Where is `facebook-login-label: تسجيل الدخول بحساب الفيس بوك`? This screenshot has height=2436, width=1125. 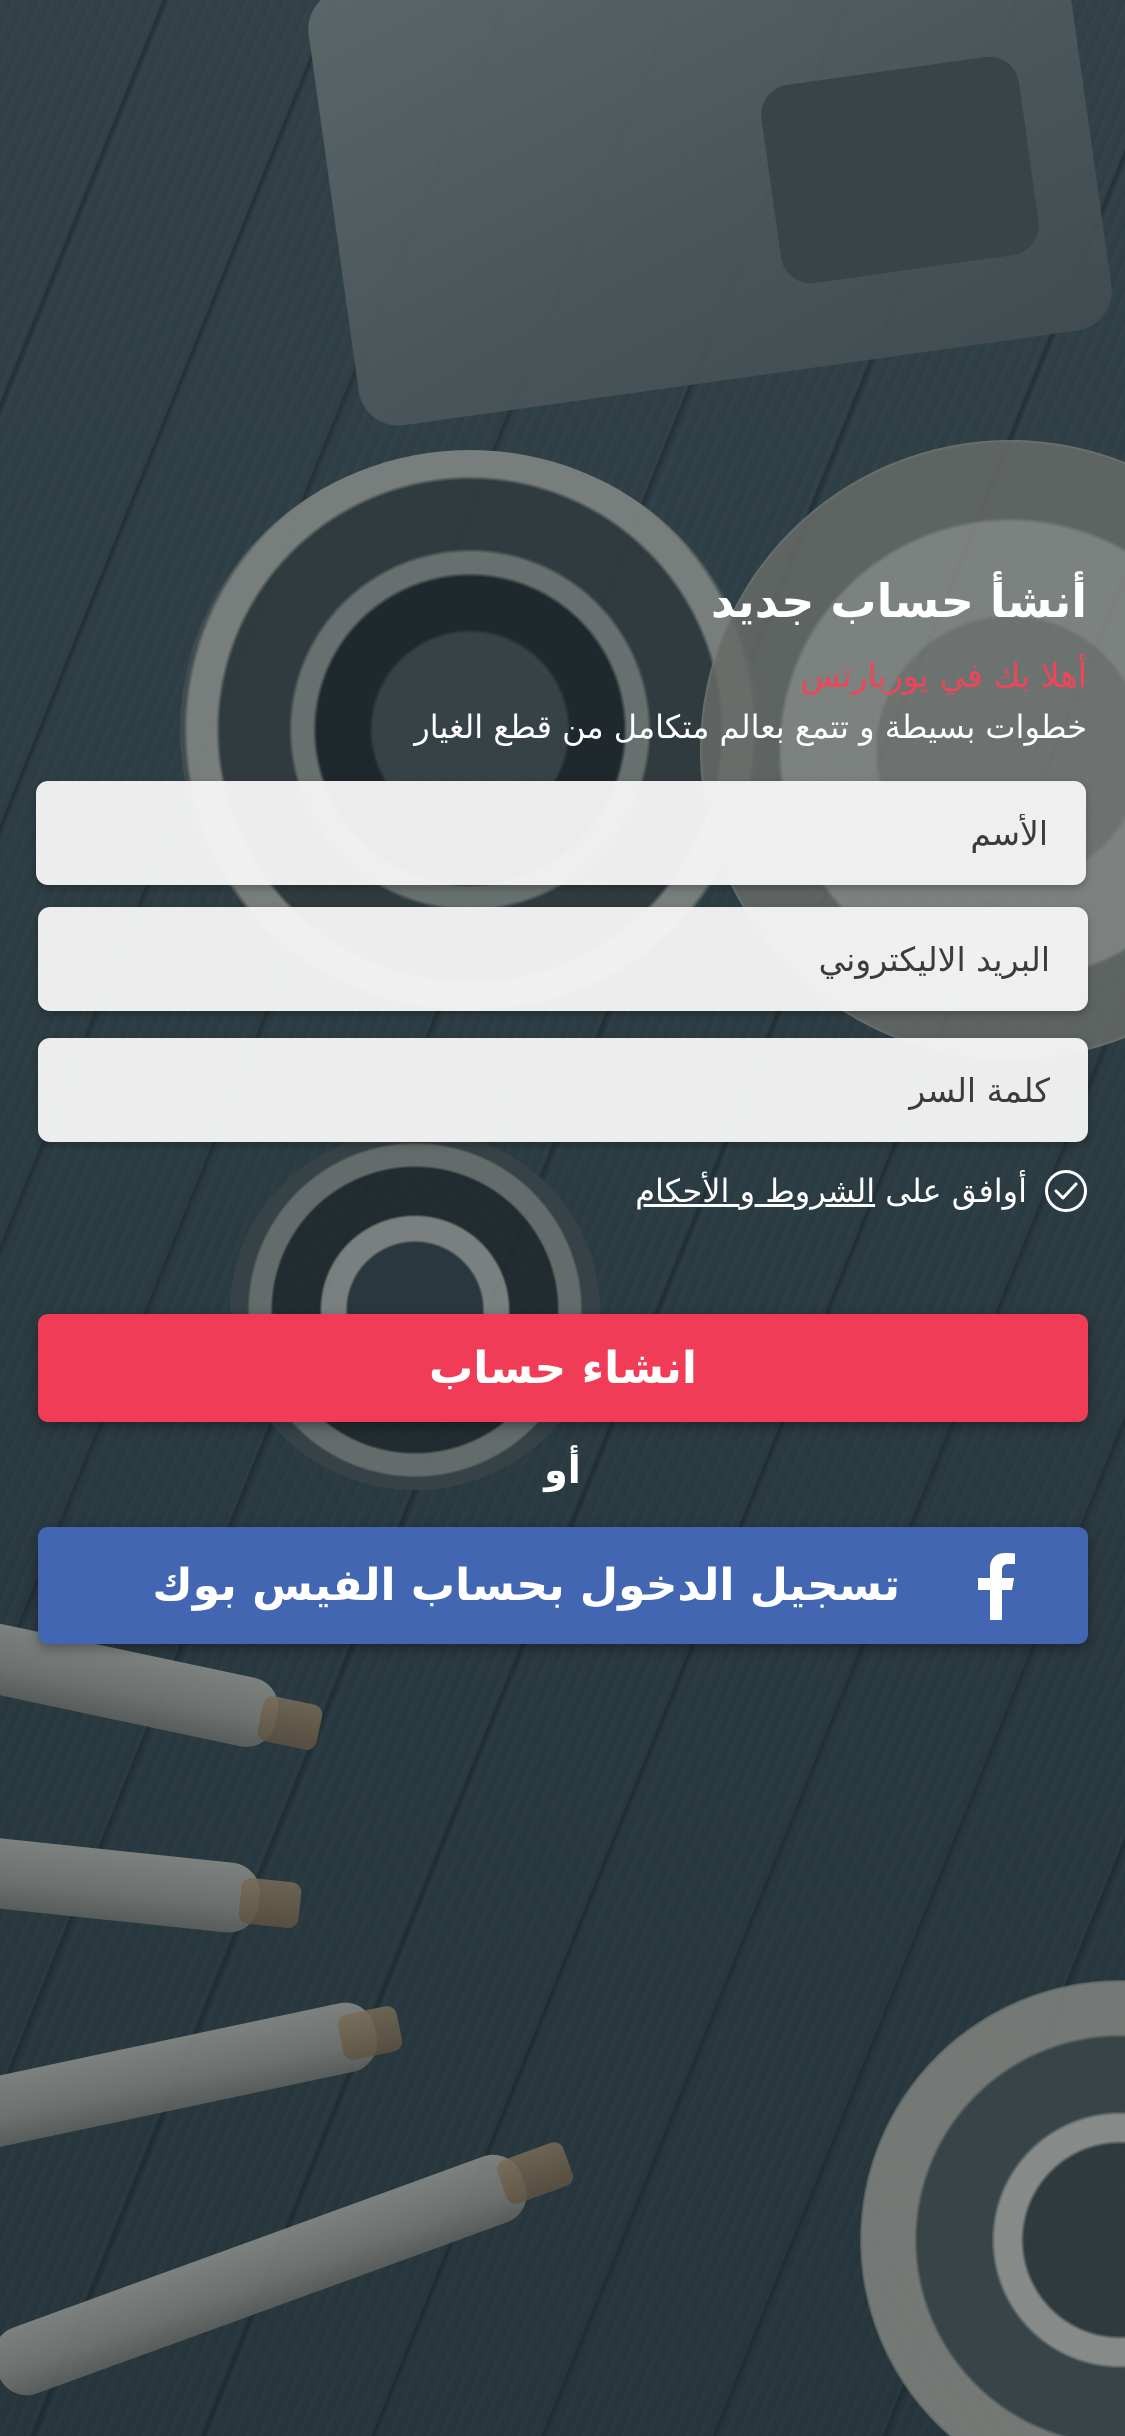 facebook-login-label: تسجيل الدخول بحساب الفيس بوك is located at coordinates (526, 1585).